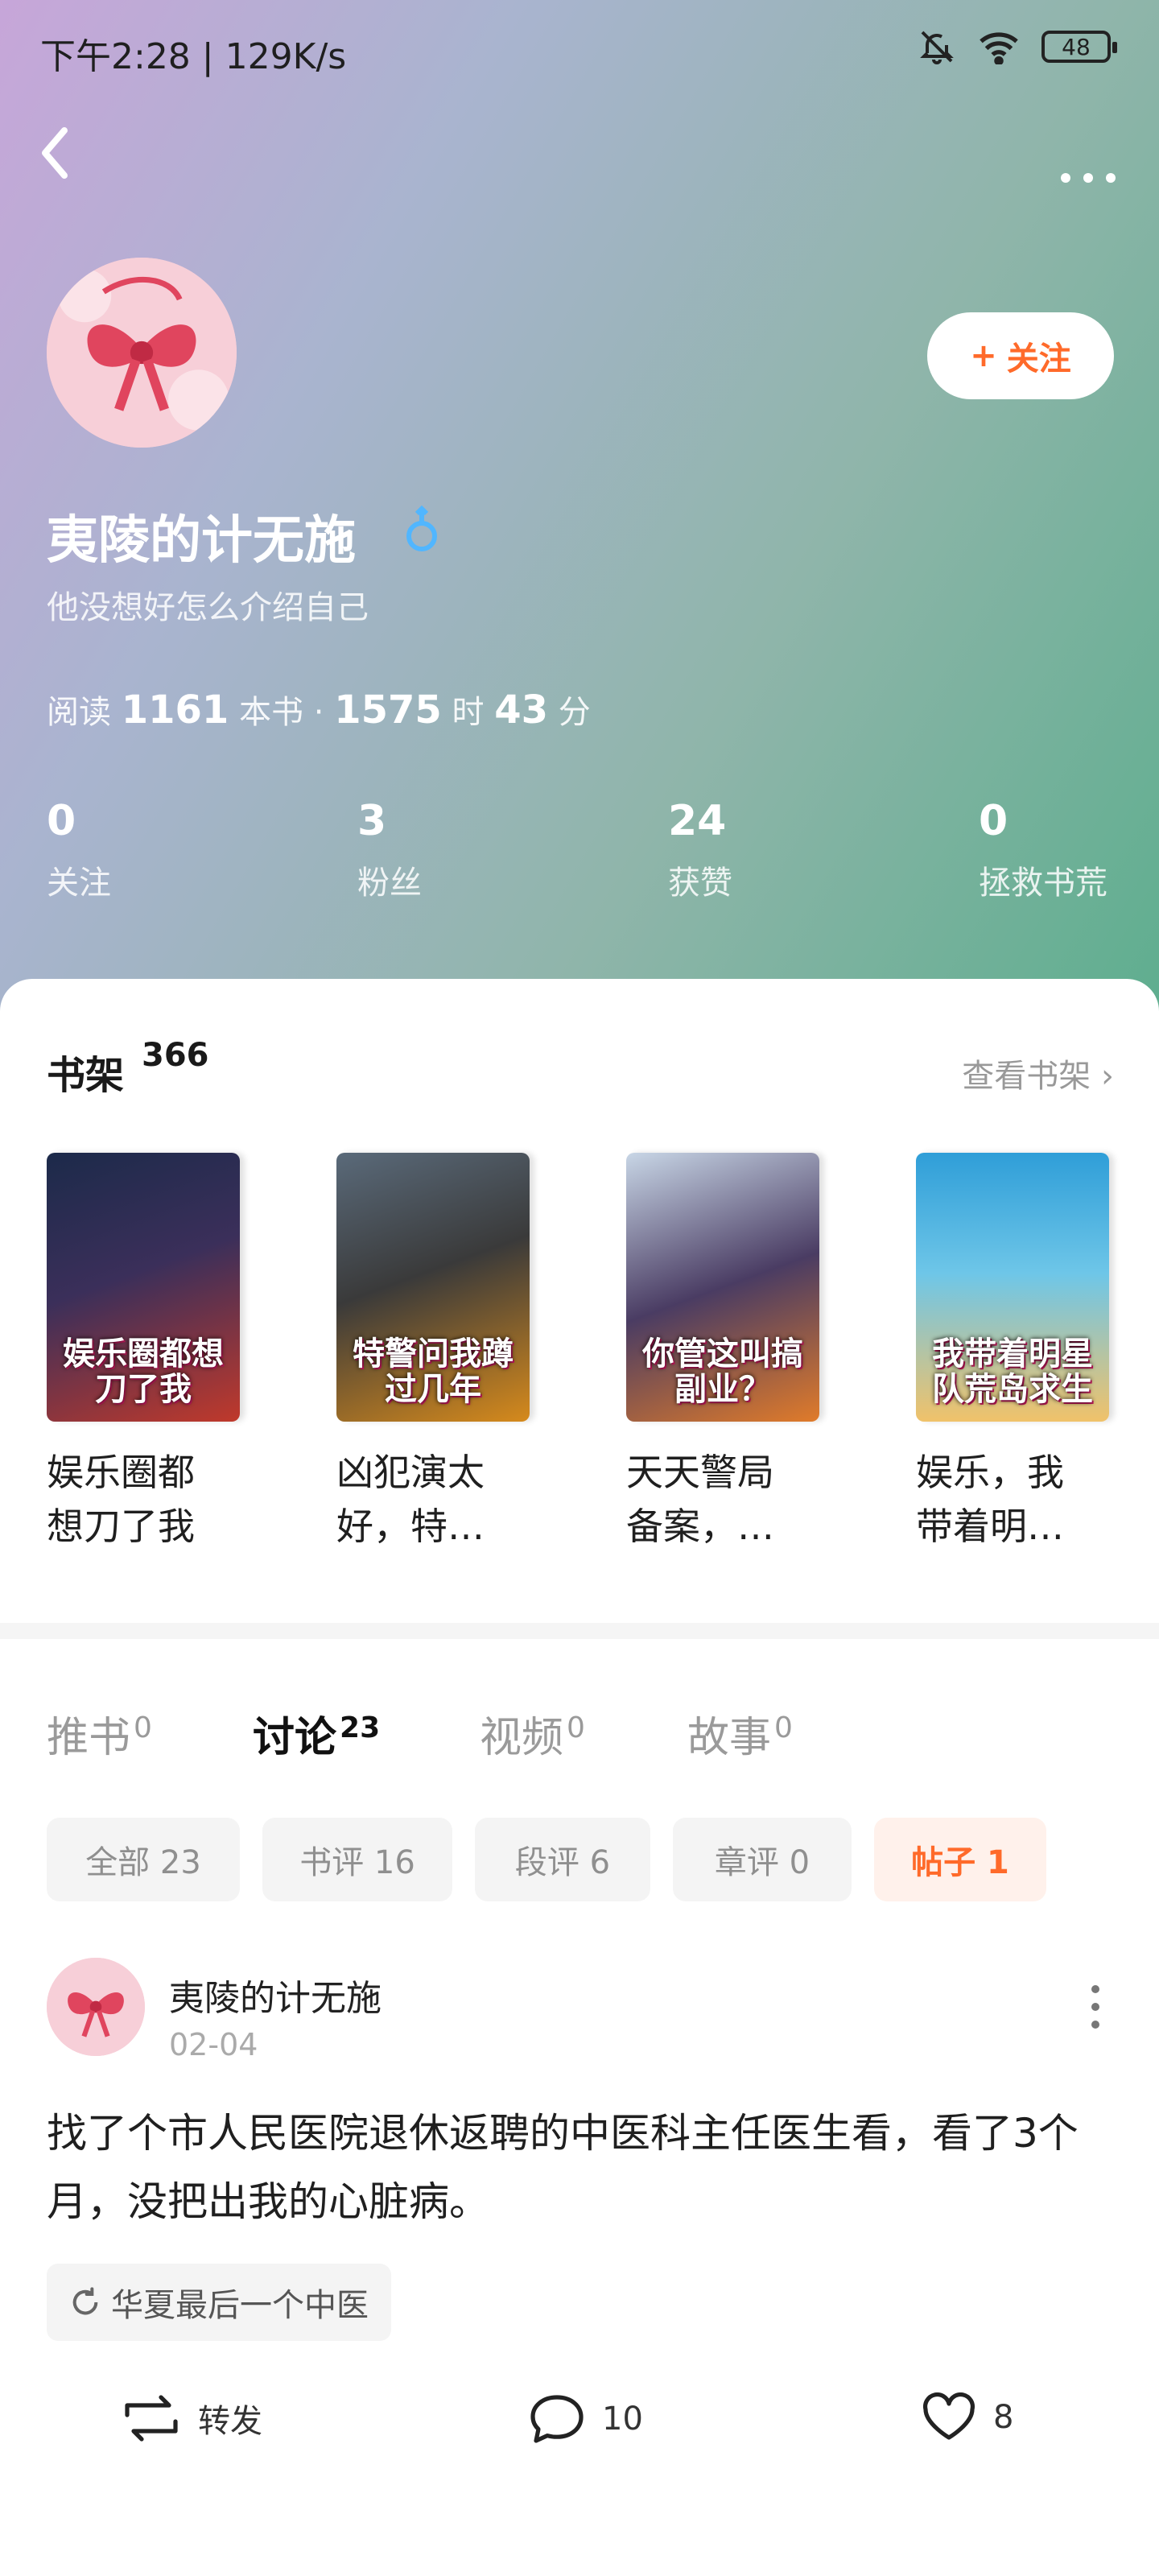 Image resolution: width=1159 pixels, height=2576 pixels. I want to click on wifi-icon, so click(999, 48).